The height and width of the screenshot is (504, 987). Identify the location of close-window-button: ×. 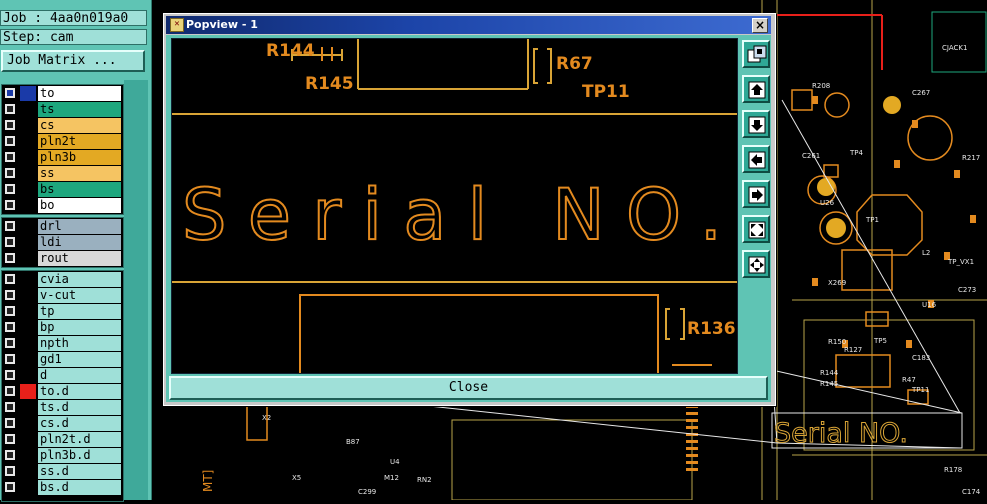
(760, 25).